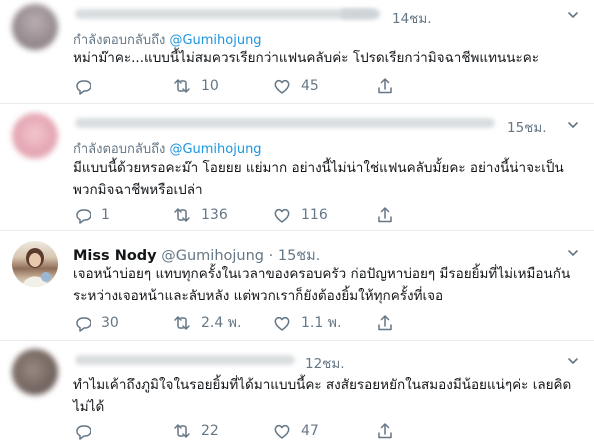 The image size is (594, 447). I want to click on like-button: 47, so click(296, 431).